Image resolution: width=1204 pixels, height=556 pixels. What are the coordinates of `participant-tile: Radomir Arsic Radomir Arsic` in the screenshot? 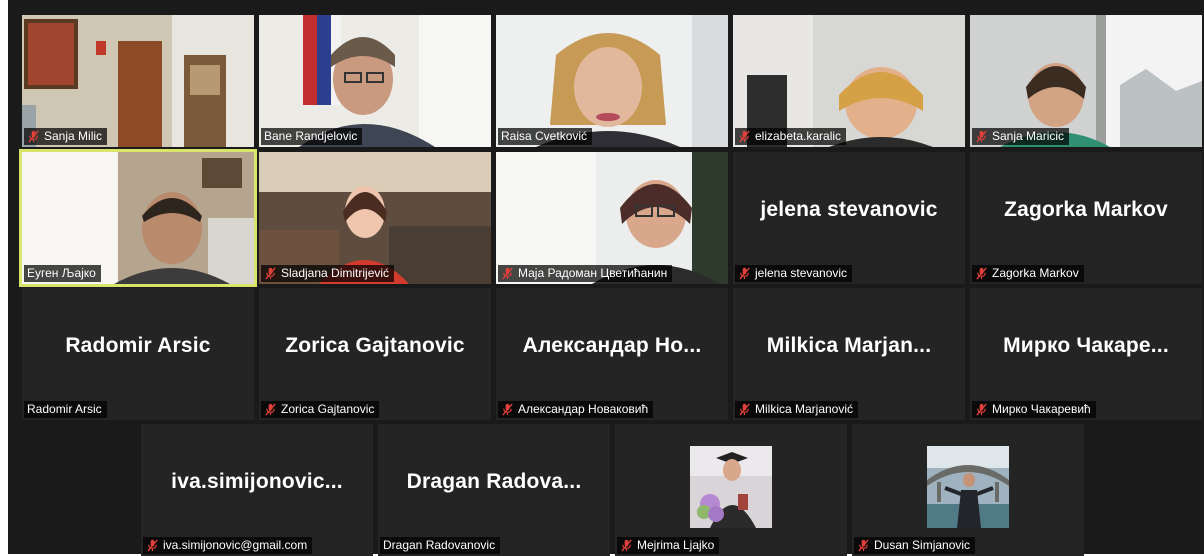 It's located at (138, 354).